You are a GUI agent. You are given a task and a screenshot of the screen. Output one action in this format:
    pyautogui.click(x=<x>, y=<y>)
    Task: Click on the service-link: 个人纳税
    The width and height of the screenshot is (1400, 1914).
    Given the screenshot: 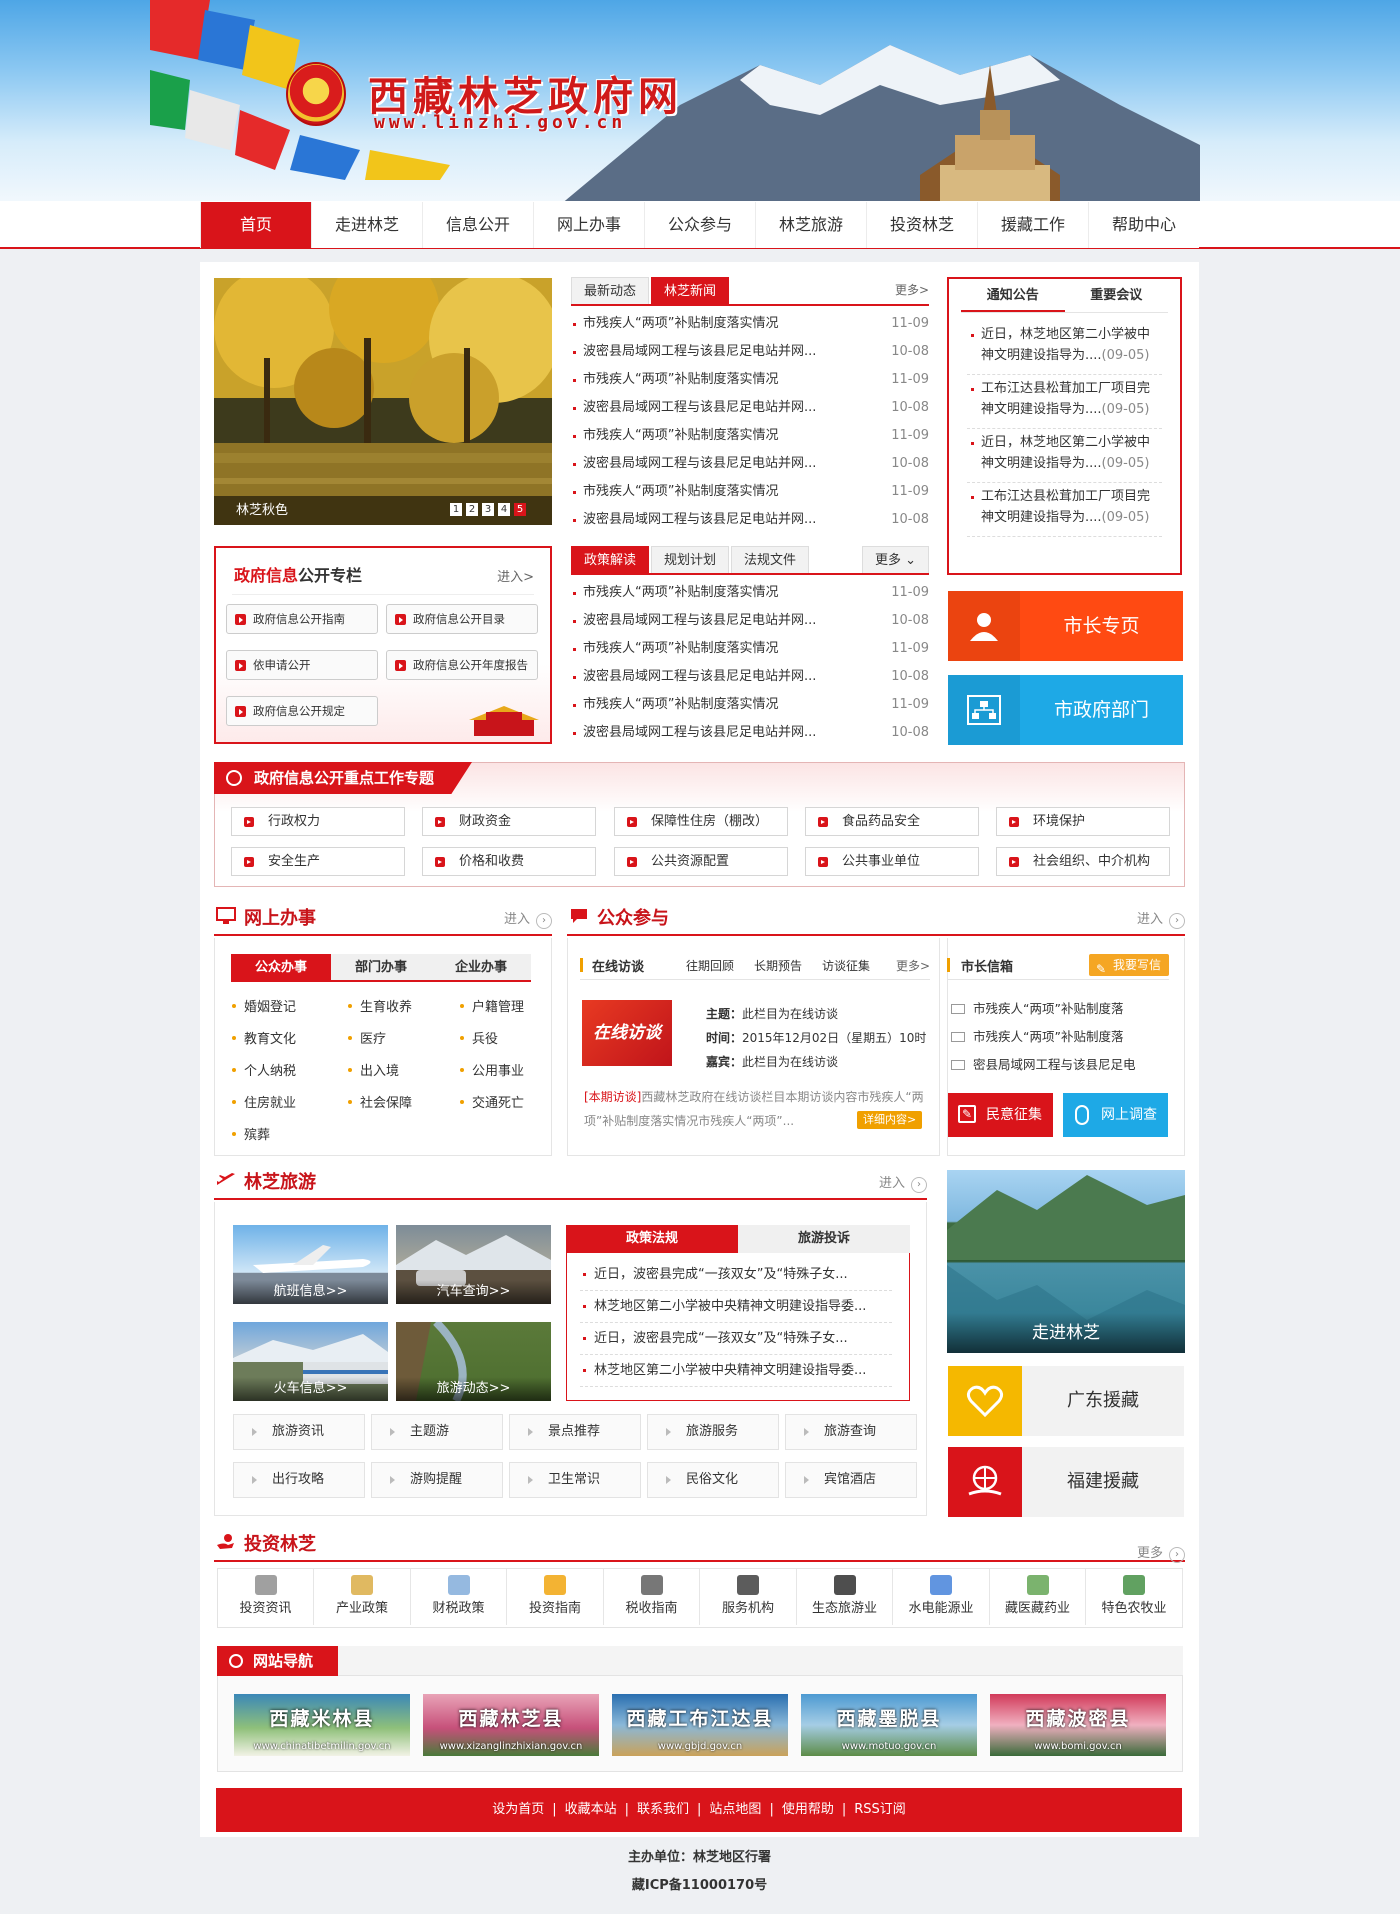 What is the action you would take?
    pyautogui.click(x=263, y=1069)
    